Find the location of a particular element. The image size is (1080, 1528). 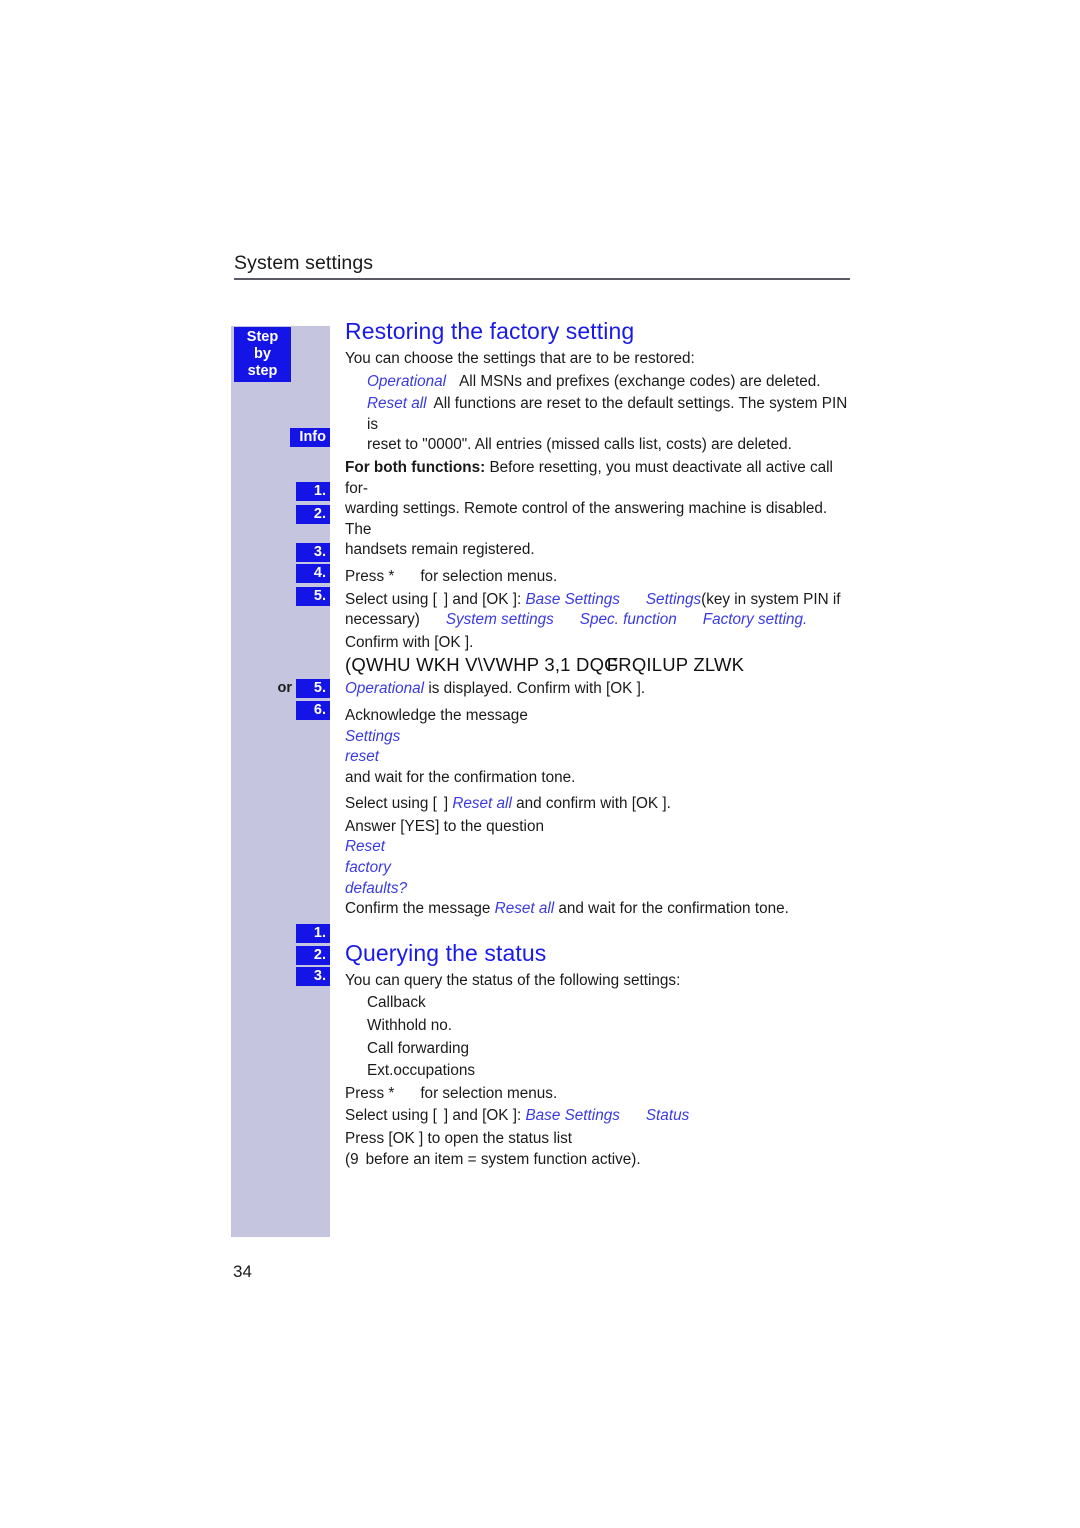

step-badge-line-2: by is located at coordinates (262, 354).